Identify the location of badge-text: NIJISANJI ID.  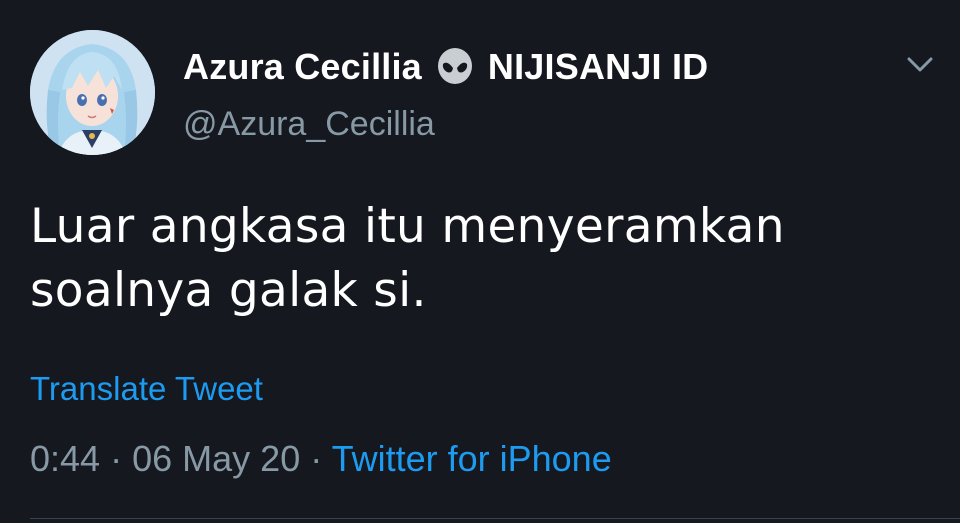
(598, 66).